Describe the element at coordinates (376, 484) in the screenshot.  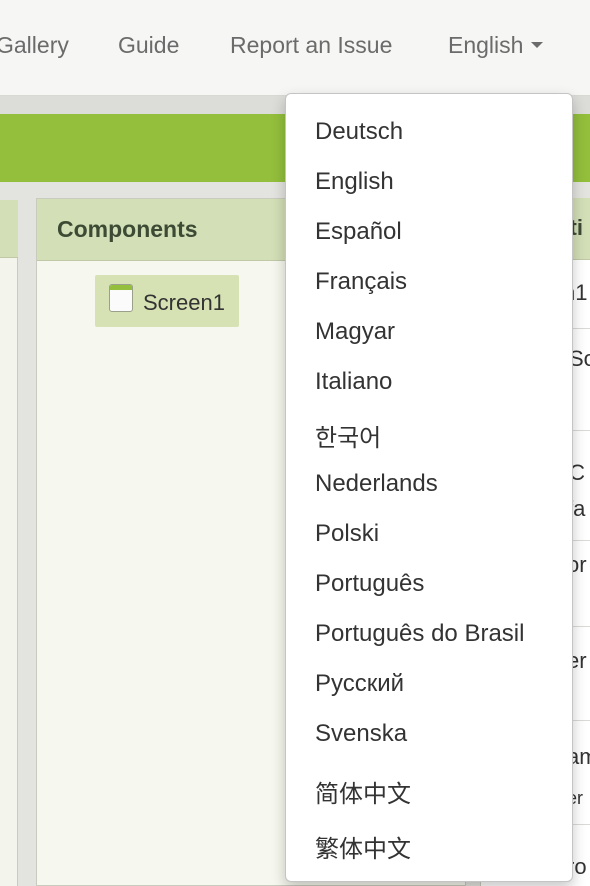
I see `language-option-nederlands: Nederlands` at that location.